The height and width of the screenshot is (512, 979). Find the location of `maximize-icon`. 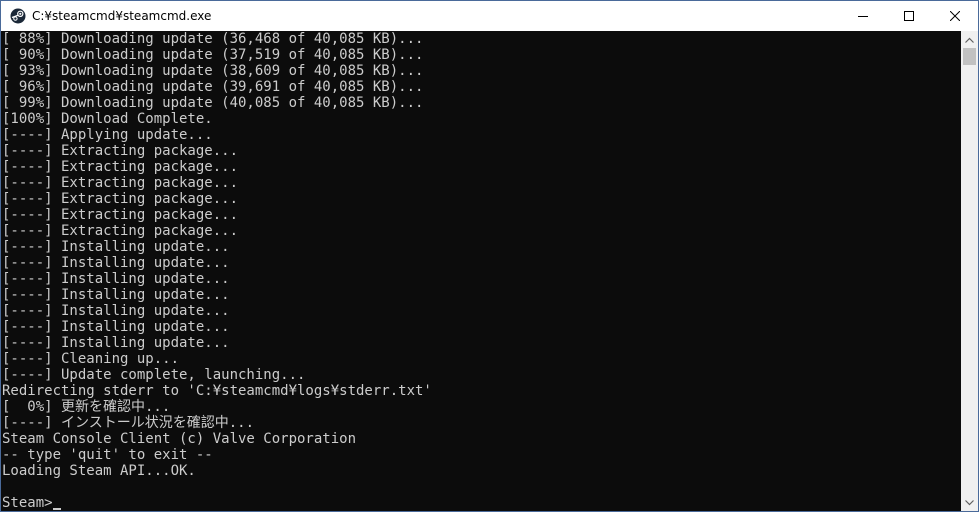

maximize-icon is located at coordinates (909, 16).